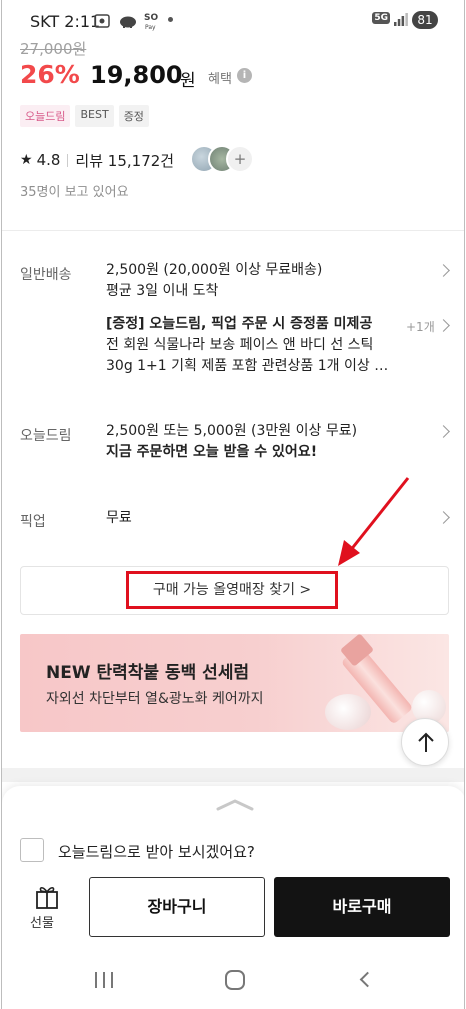 This screenshot has width=466, height=1009. I want to click on shipping-general-fee: 2,500원 (20,000원 이상 무료배송), so click(214, 270).